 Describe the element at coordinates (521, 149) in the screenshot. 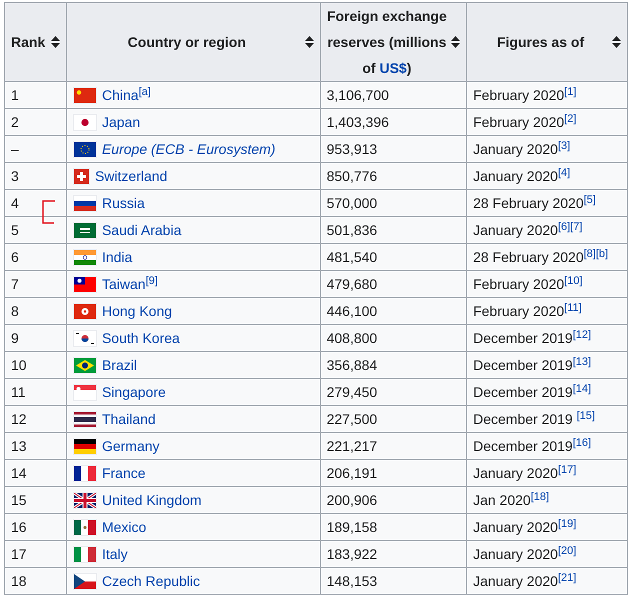

I see `date-cell: January 2020$^{[3]}$` at that location.